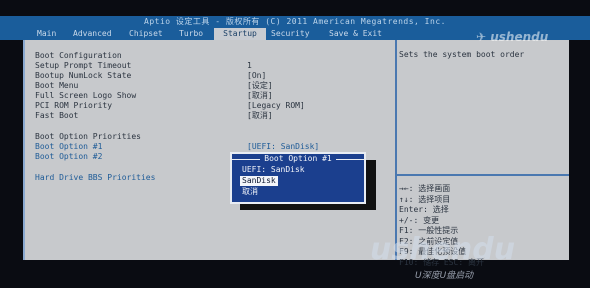  I want to click on section-boot-configuration: Boot Configuration, so click(78, 55).